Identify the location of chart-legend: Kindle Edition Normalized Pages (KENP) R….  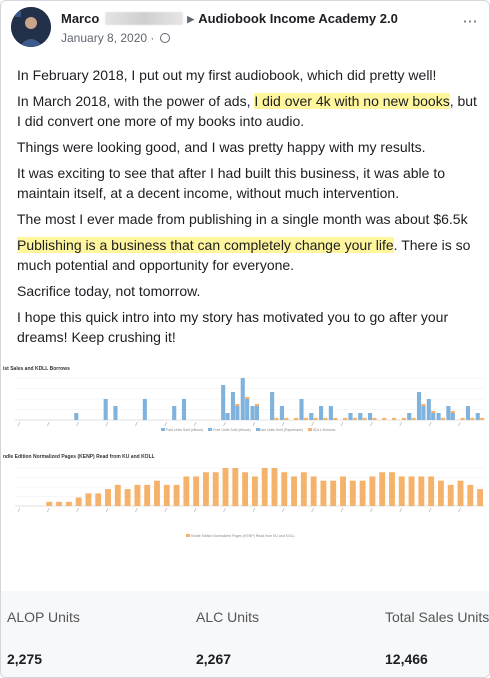
(238, 536).